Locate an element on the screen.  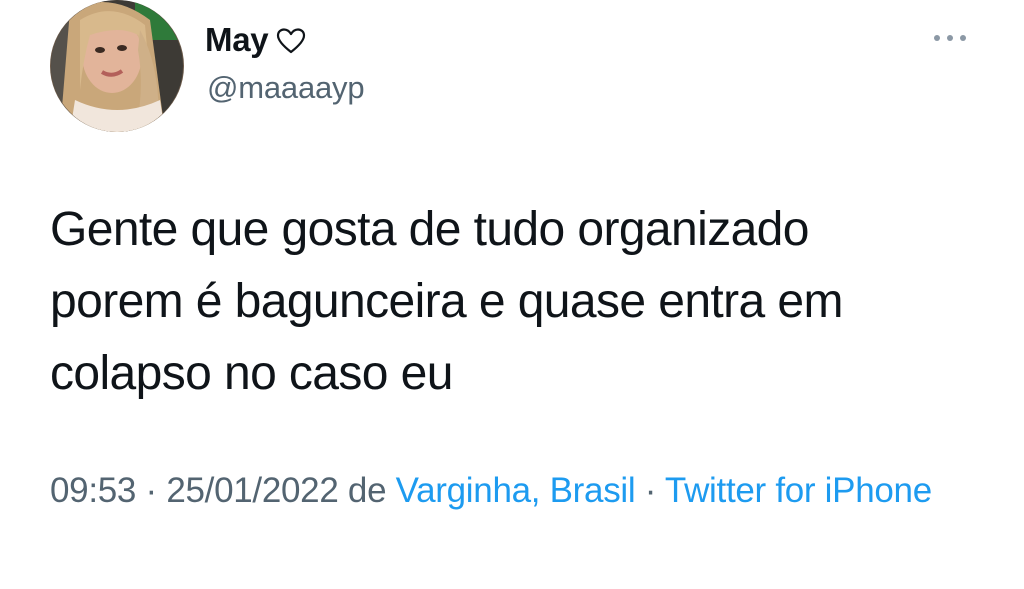
avatar is located at coordinates (117, 66).